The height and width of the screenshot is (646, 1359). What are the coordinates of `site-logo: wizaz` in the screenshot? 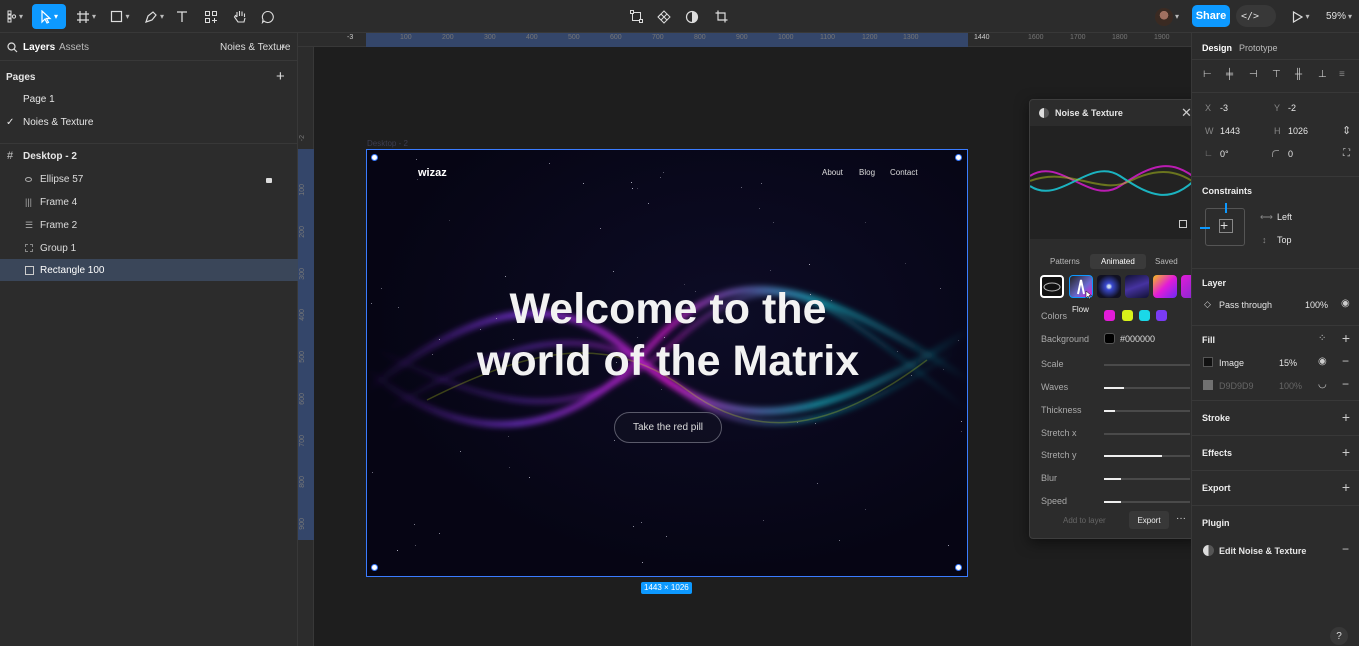 It's located at (432, 173).